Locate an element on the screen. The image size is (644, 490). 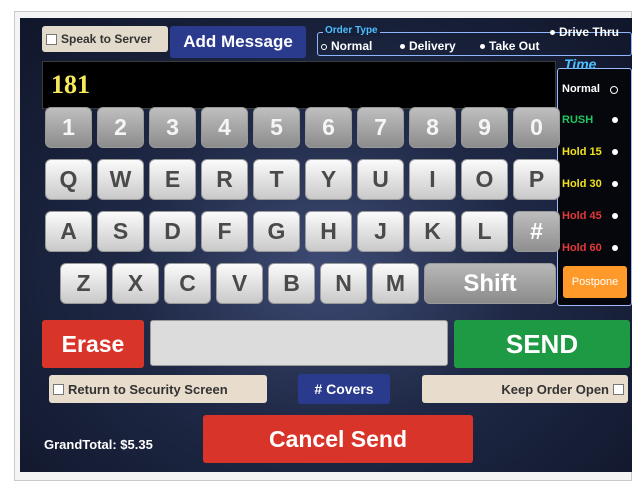
order-type-drive-thru: Drive Thru is located at coordinates (590, 39).